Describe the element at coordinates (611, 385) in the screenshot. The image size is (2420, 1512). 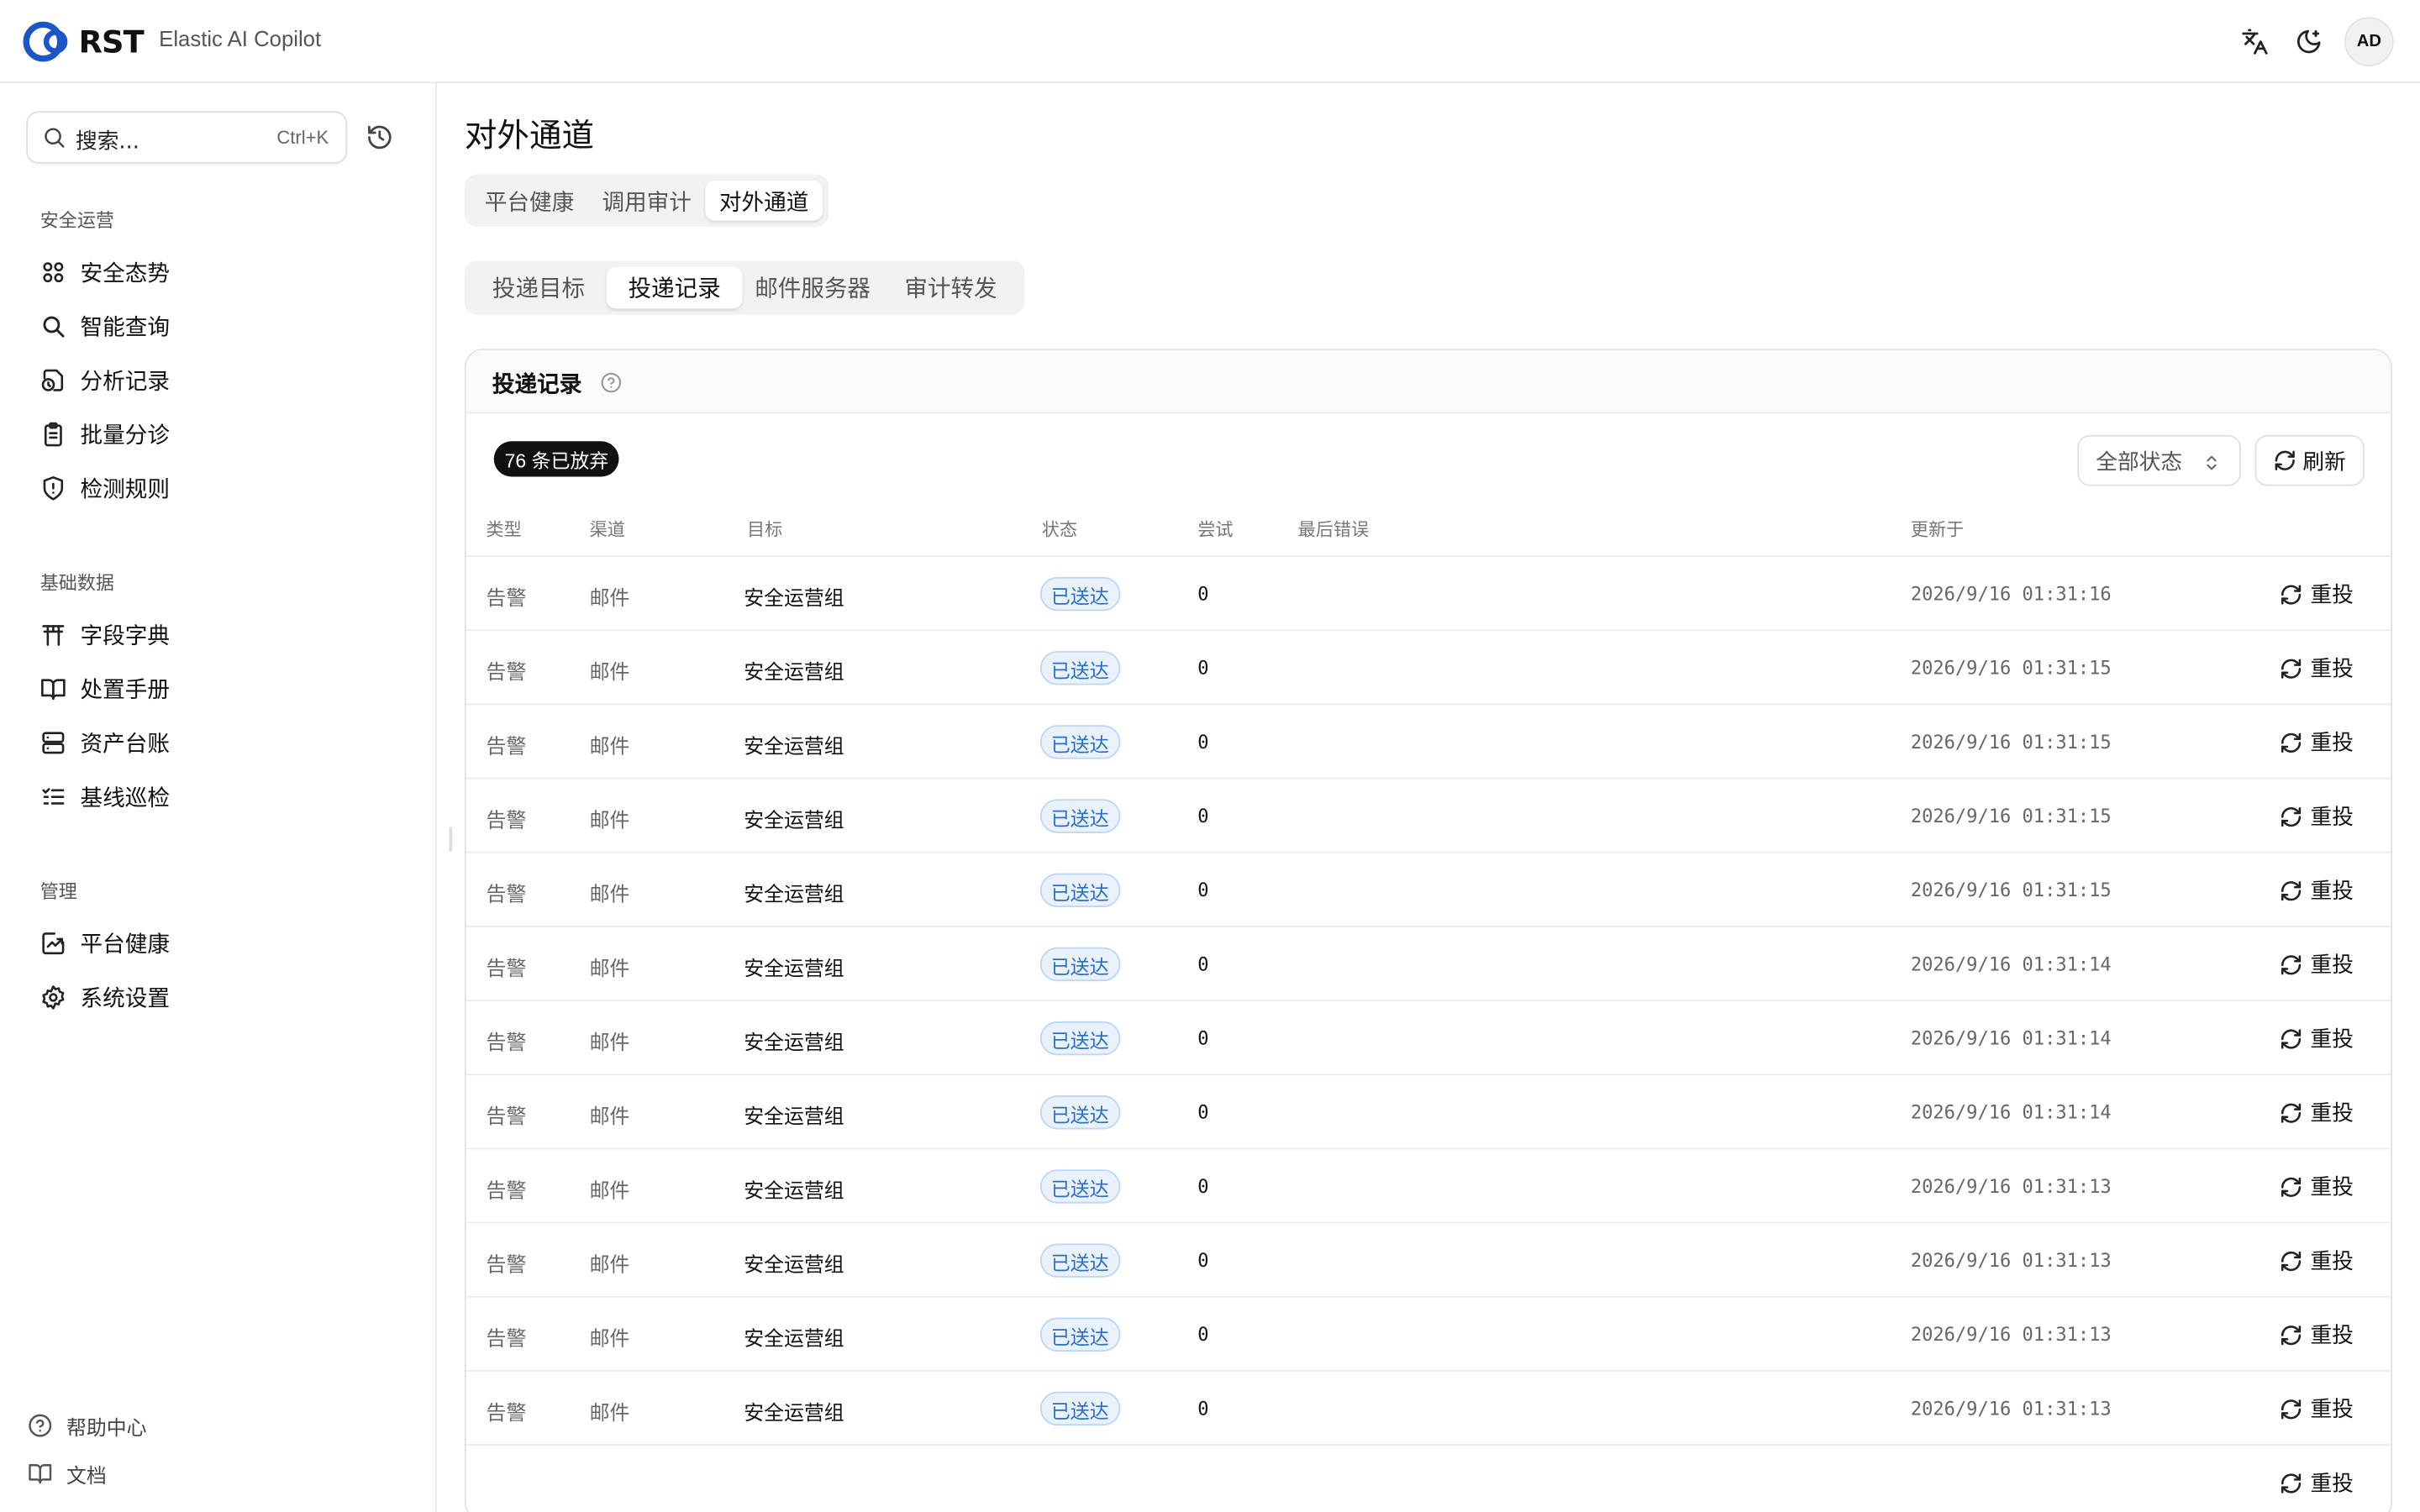
I see `help-circle-icon` at that location.